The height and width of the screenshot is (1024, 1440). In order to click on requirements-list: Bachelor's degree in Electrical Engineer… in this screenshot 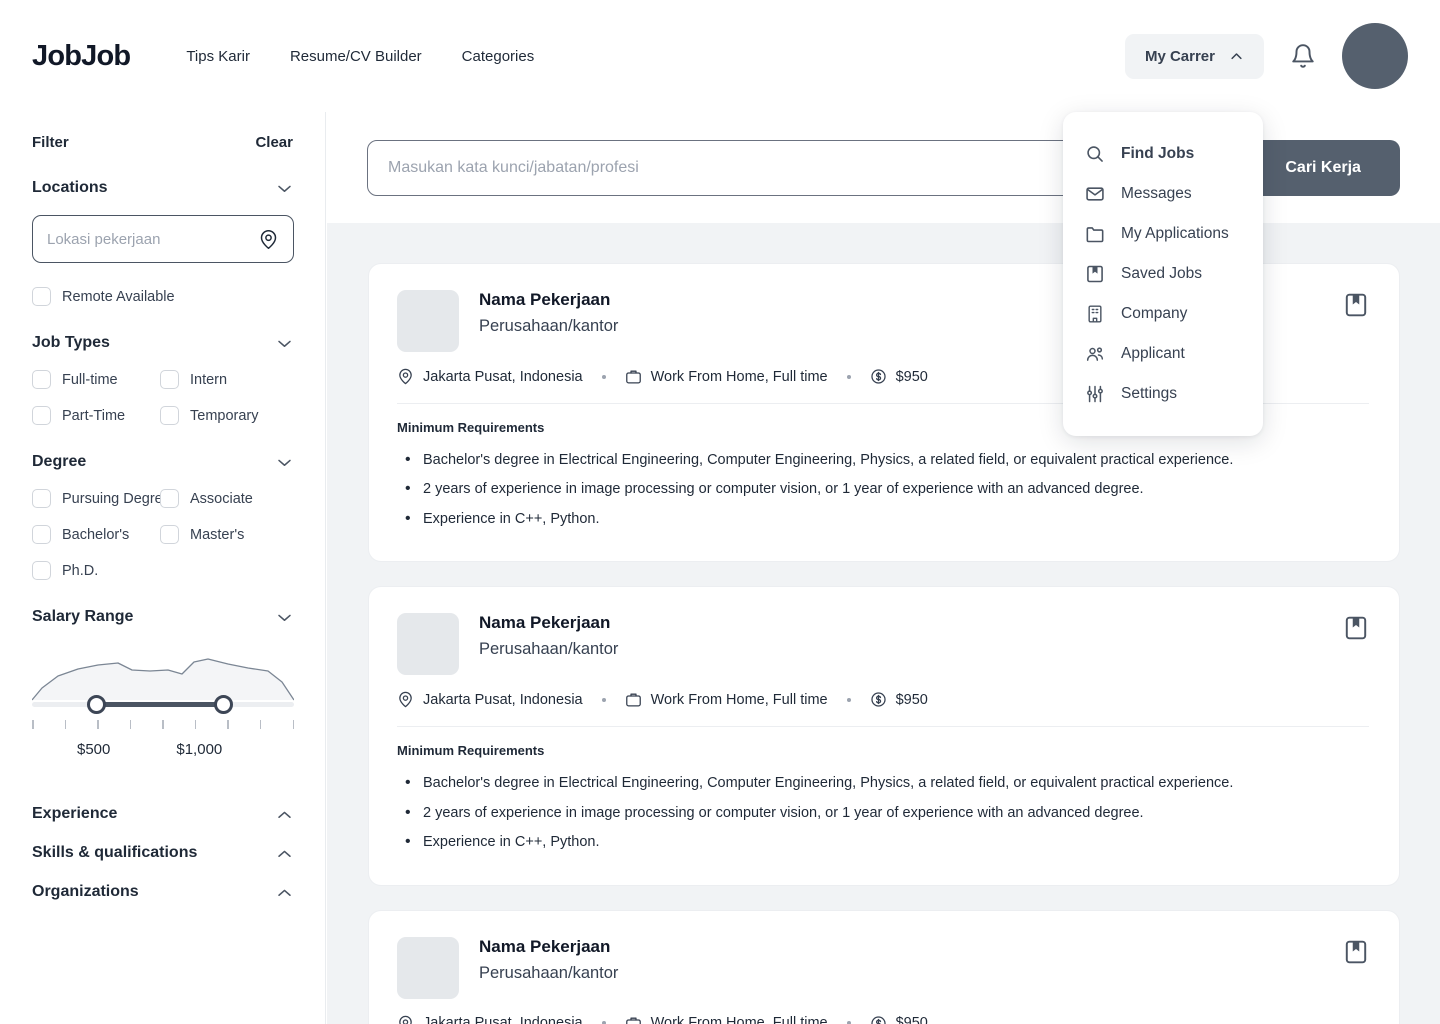, I will do `click(883, 813)`.